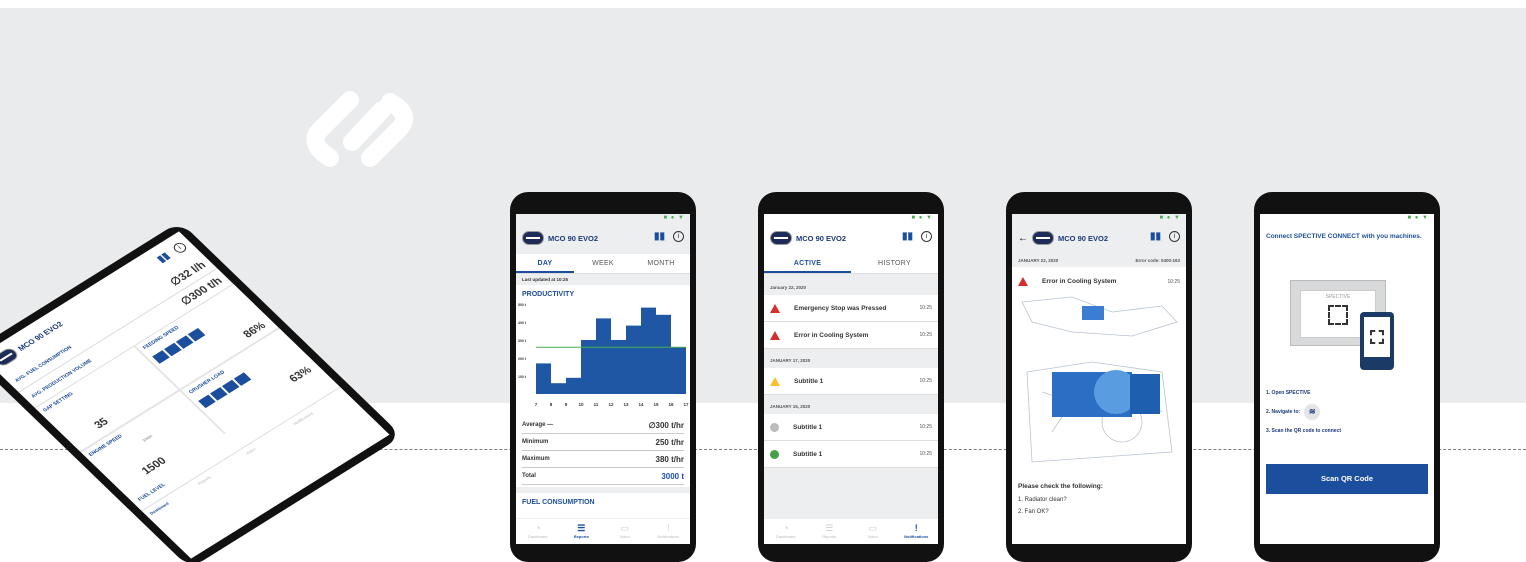 The image size is (1526, 562). What do you see at coordinates (581, 404) in the screenshot?
I see `x-tick-label: 10` at bounding box center [581, 404].